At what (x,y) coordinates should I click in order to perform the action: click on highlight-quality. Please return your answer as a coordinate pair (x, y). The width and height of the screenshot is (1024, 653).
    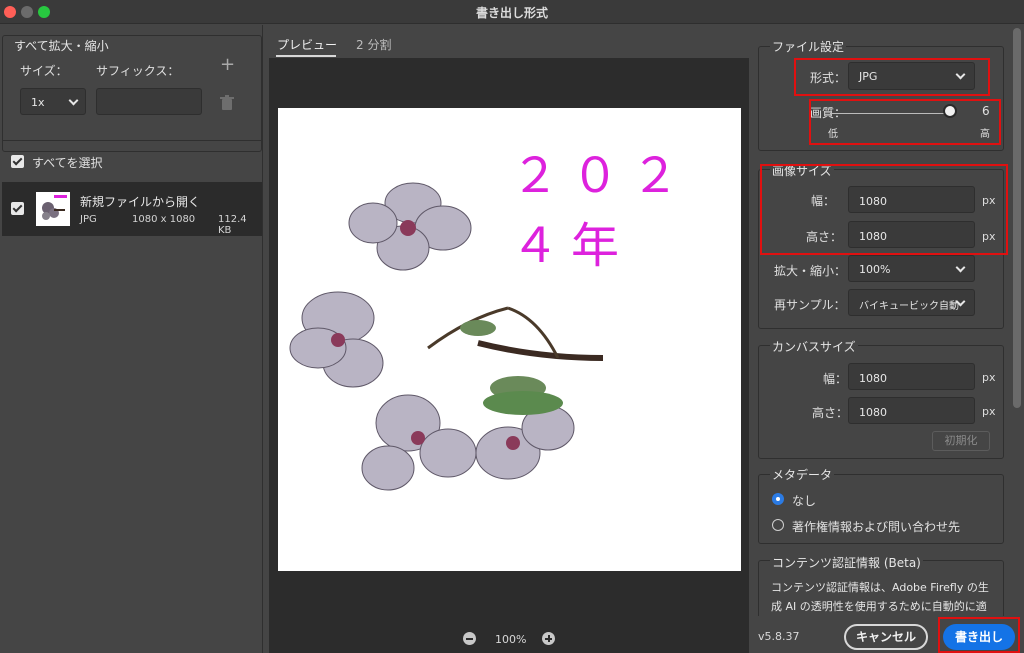
    Looking at the image, I should click on (905, 122).